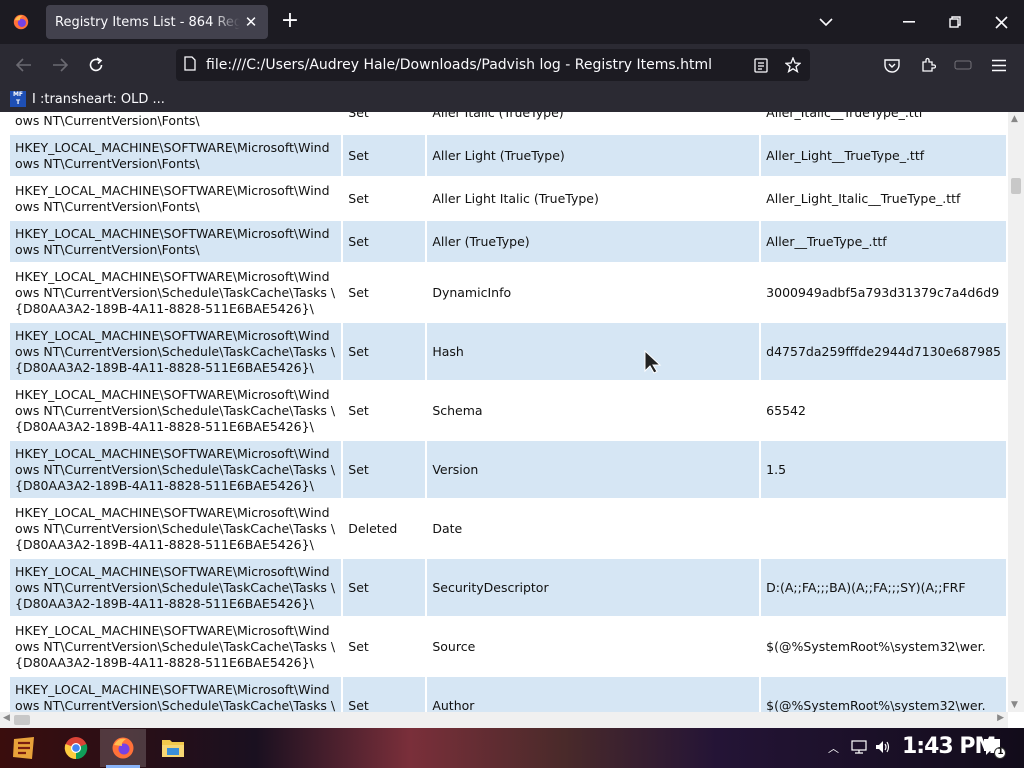 The width and height of the screenshot is (1024, 768). What do you see at coordinates (883, 351) in the screenshot?
I see `value-data-cell: d4757da259fffde2944d7130e687985` at bounding box center [883, 351].